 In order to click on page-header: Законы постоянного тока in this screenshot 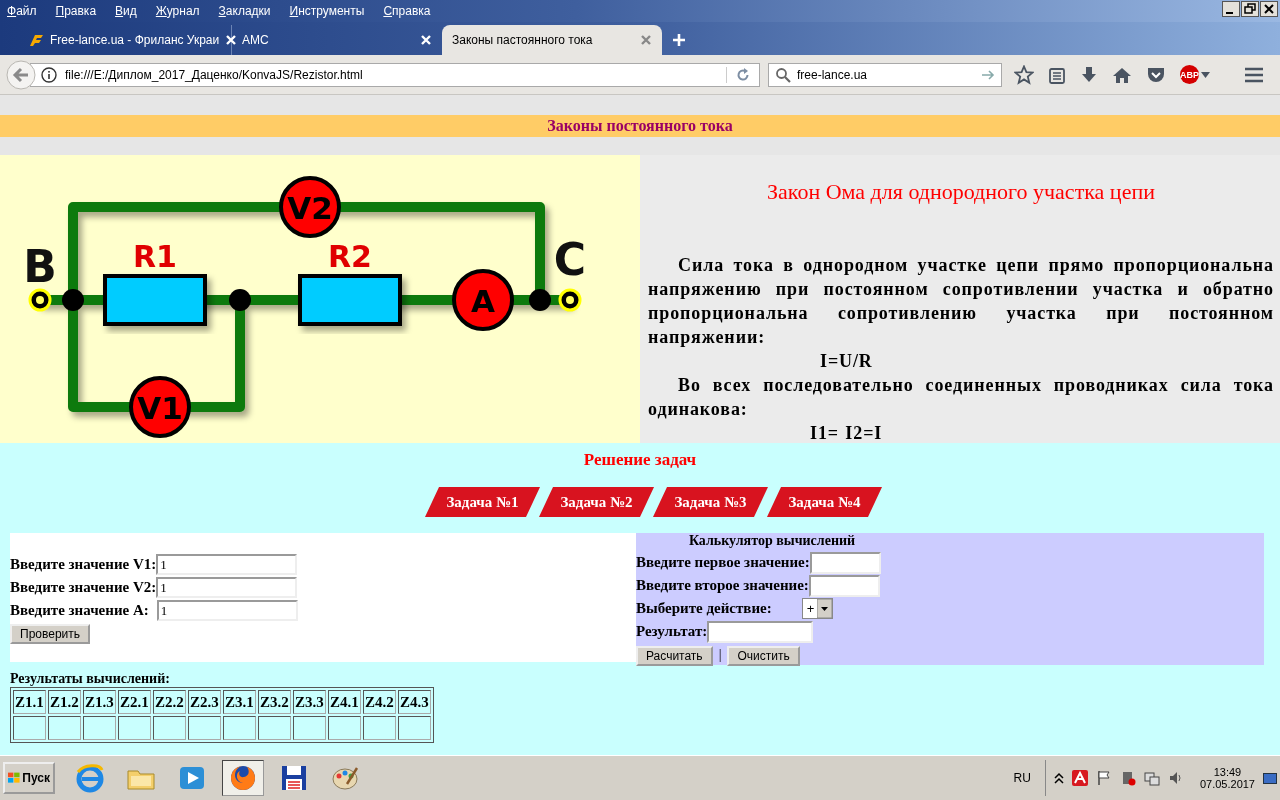, I will do `click(640, 126)`.